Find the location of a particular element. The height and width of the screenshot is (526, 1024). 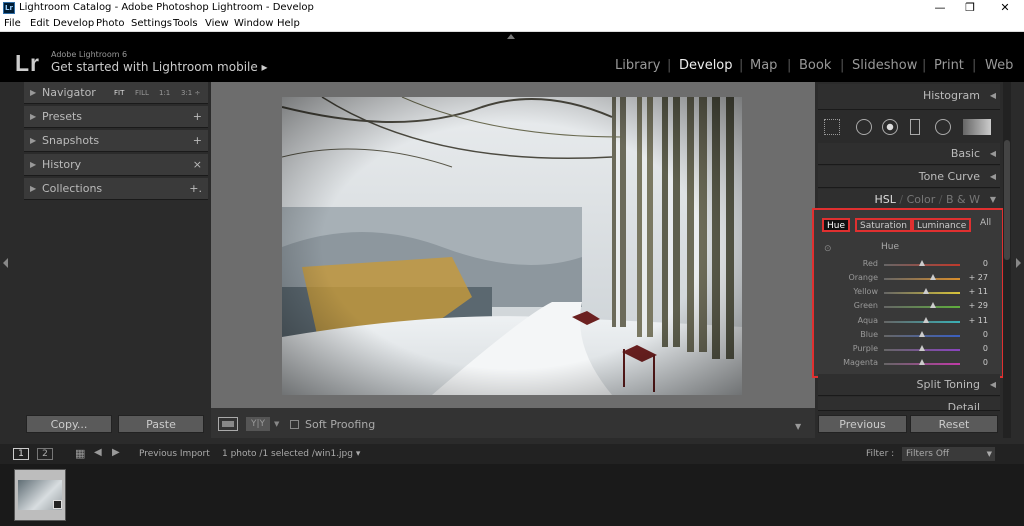

panel-histogram: Histogram ◀ is located at coordinates (909, 97).